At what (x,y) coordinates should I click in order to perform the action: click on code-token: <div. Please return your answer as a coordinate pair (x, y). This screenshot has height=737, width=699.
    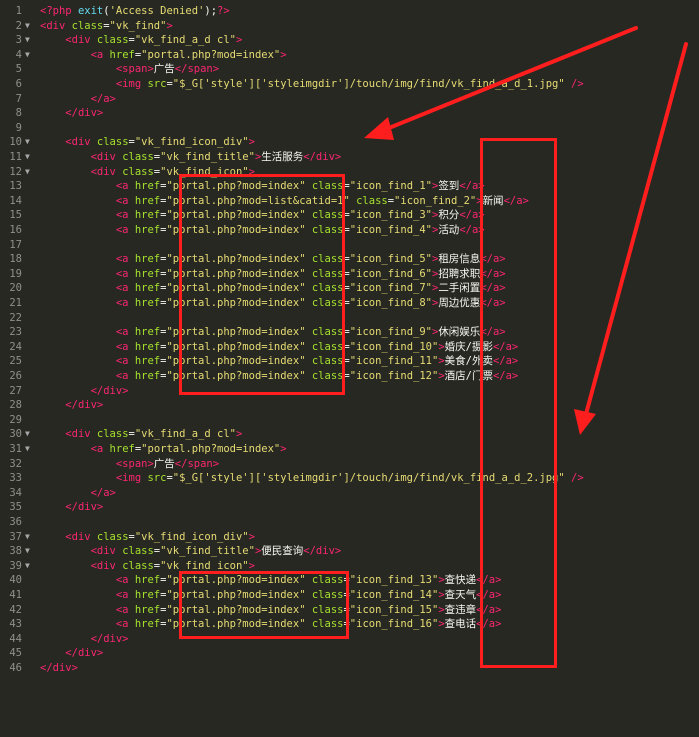
    Looking at the image, I should click on (56, 25).